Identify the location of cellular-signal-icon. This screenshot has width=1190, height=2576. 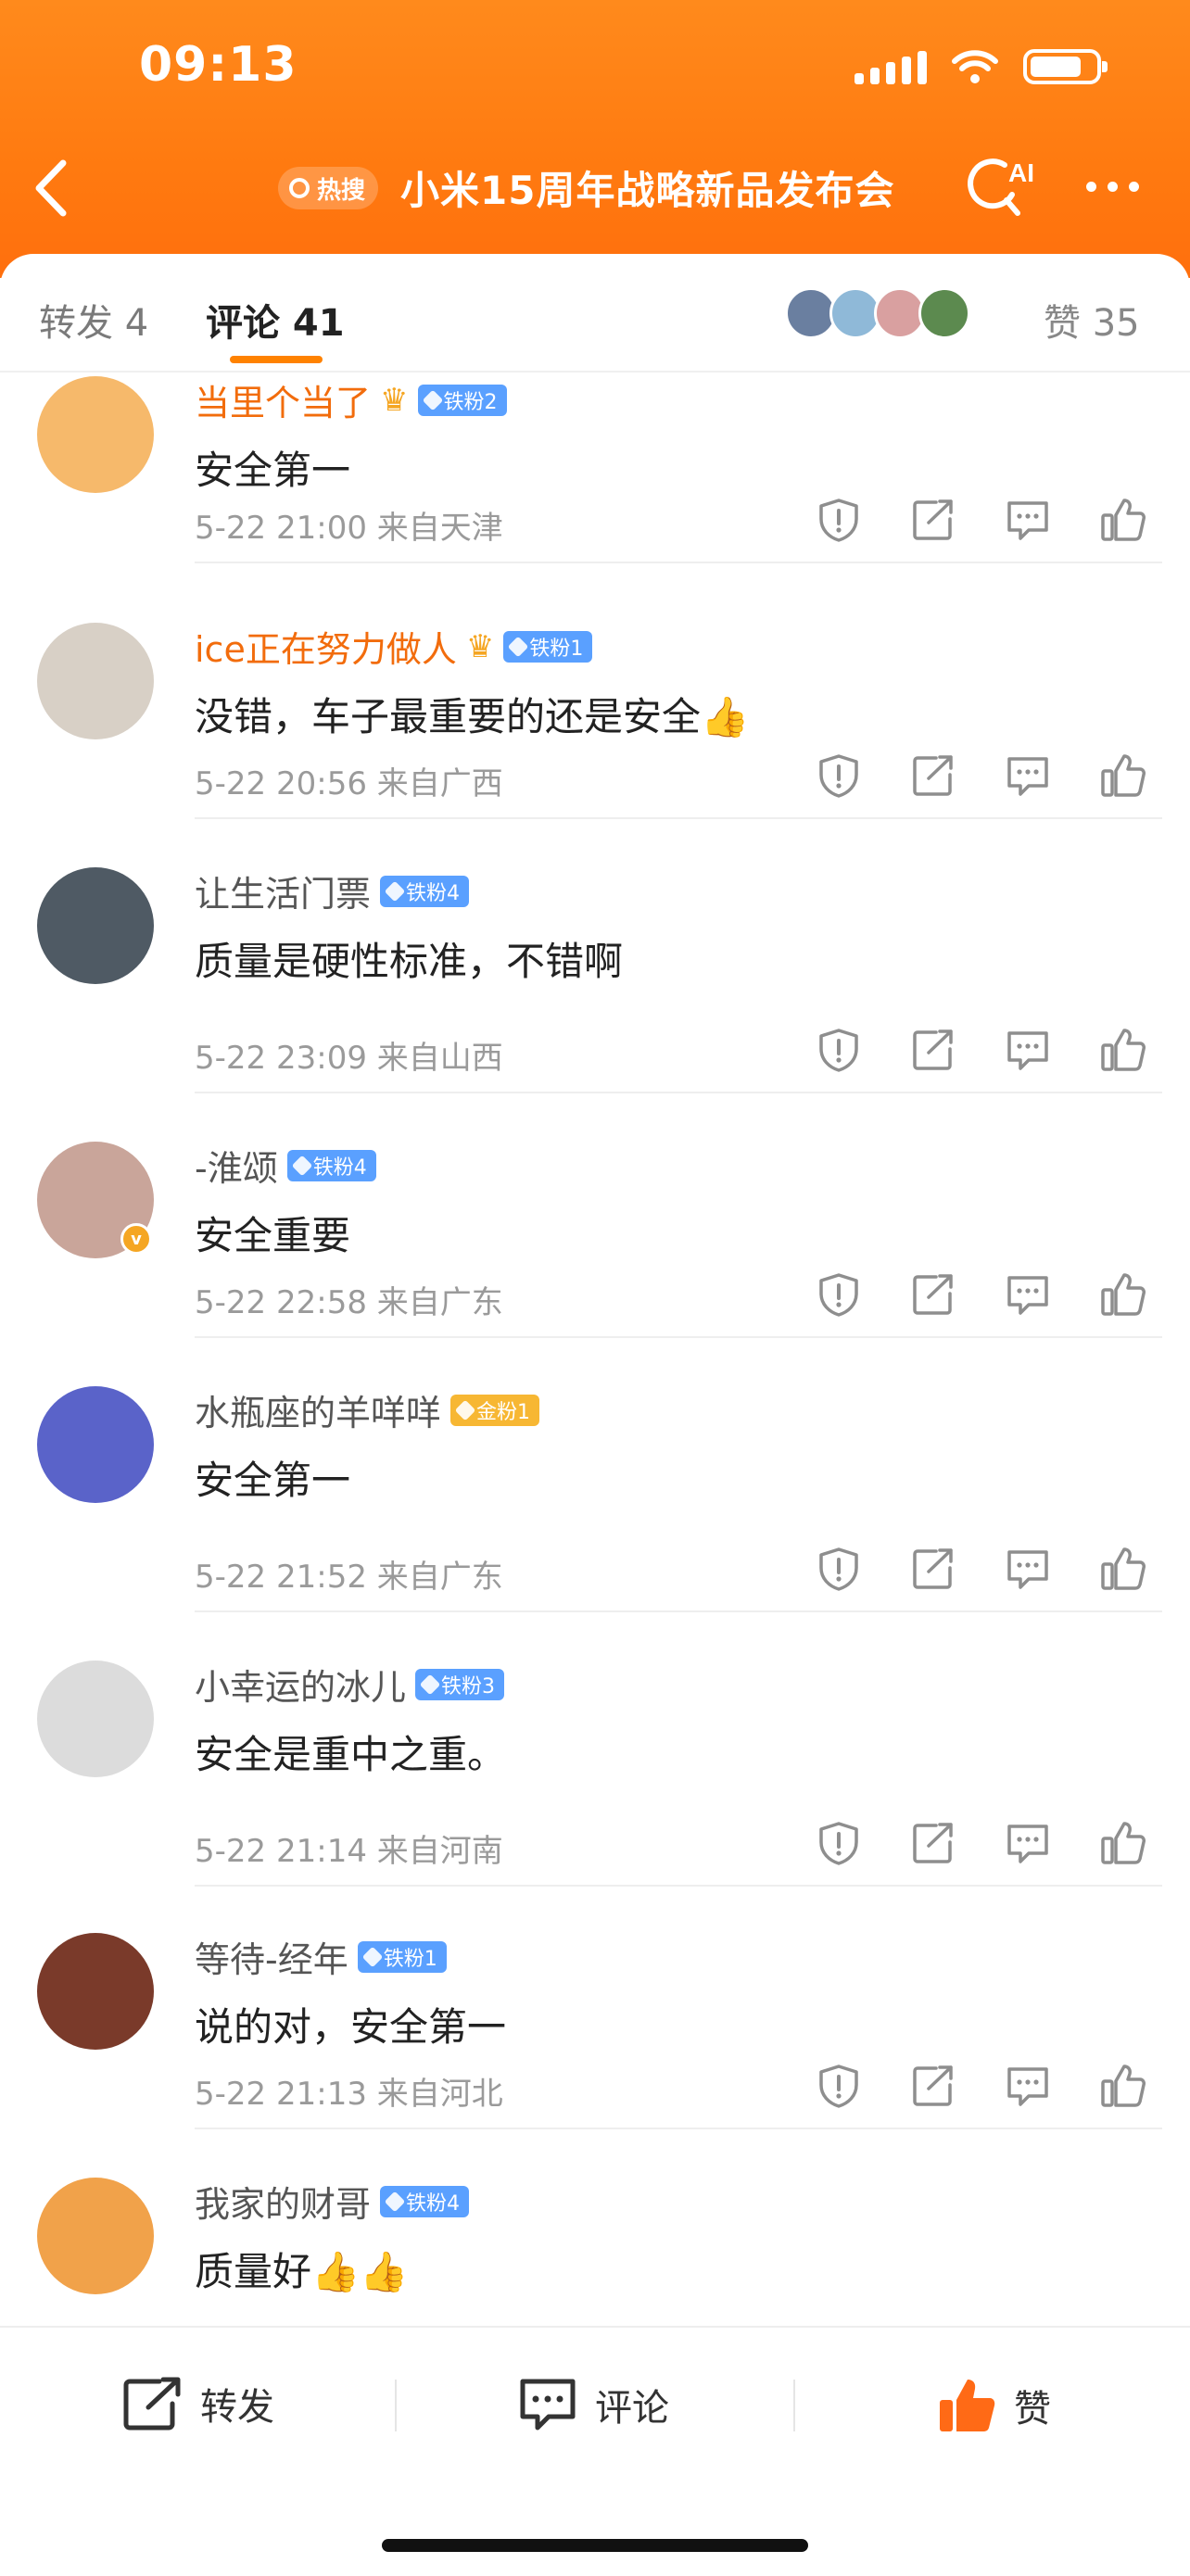
(891, 66).